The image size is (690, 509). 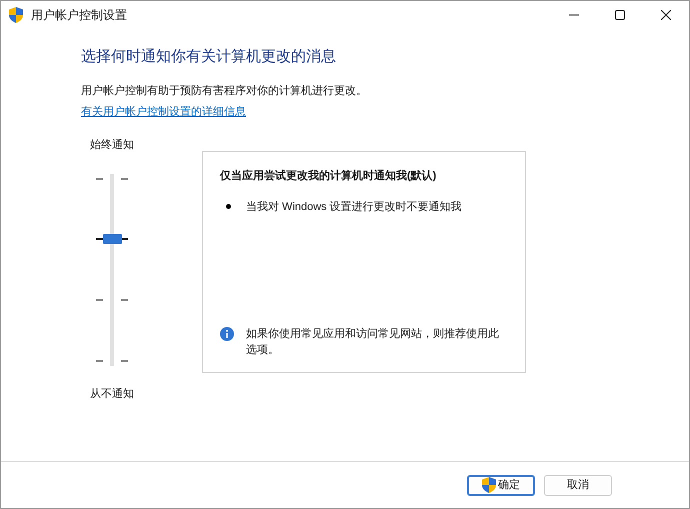 I want to click on window-title: 用户帐户控制设置, so click(x=79, y=15).